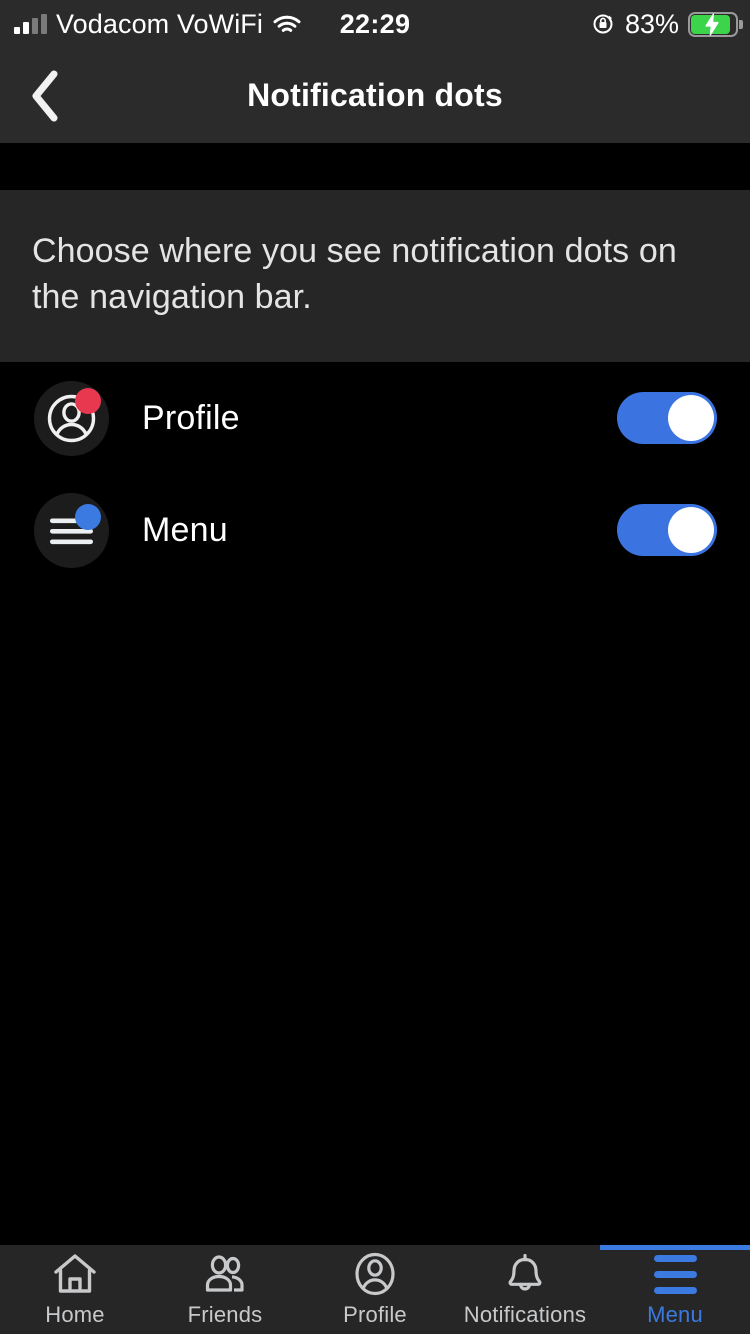 Image resolution: width=750 pixels, height=1334 pixels. I want to click on nav-tab-notifications: Notifications, so click(525, 1289).